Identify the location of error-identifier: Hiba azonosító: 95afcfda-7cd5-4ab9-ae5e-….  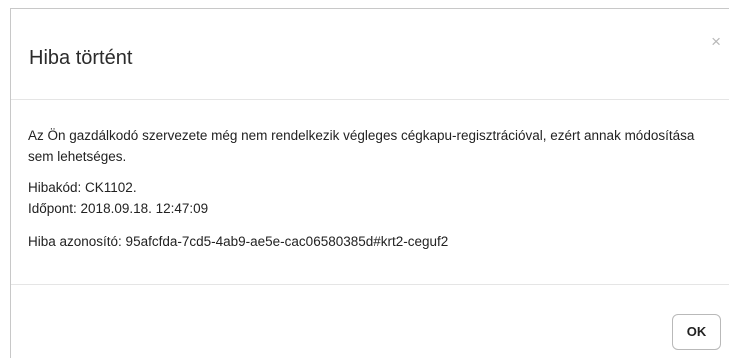
(238, 241).